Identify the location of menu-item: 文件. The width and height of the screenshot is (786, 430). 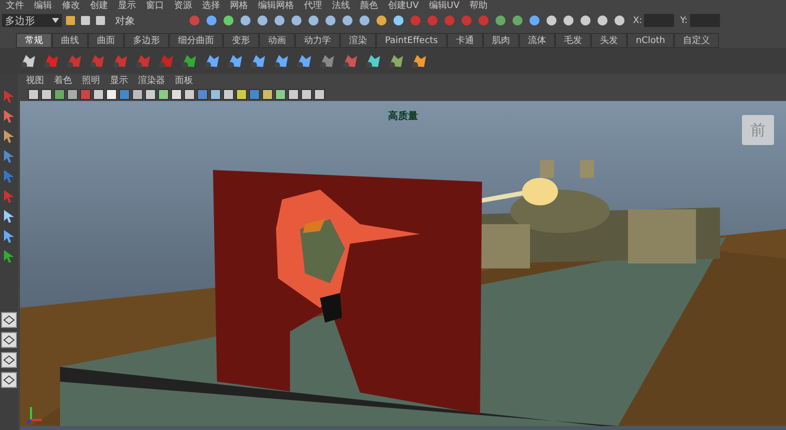
(15, 6).